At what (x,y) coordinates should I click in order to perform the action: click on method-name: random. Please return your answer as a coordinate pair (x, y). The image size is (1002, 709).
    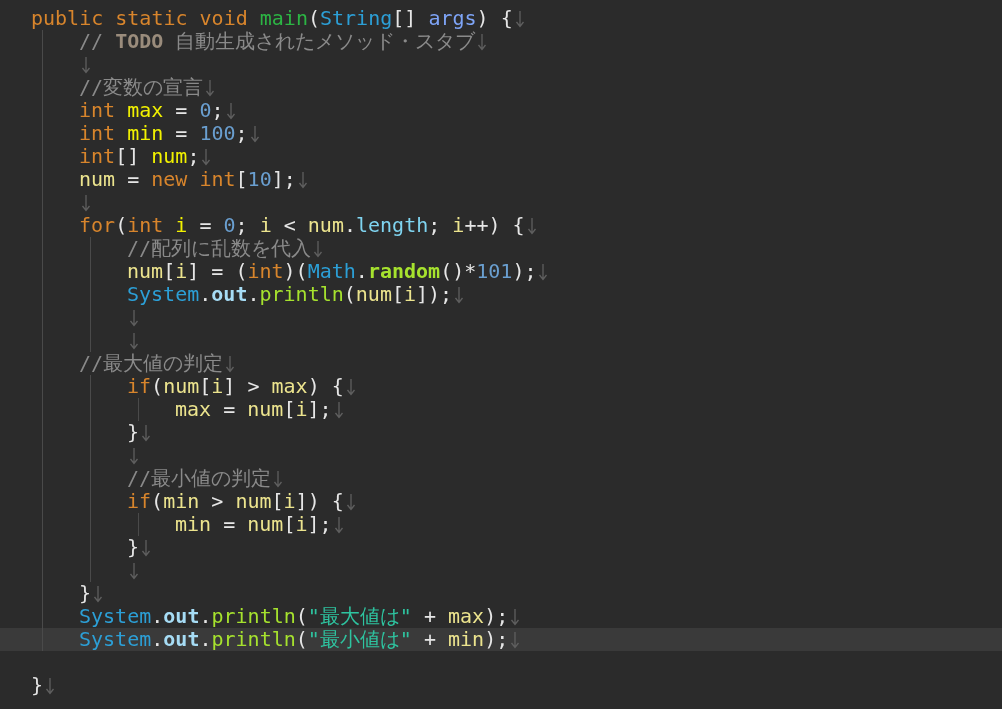
    Looking at the image, I should click on (404, 271).